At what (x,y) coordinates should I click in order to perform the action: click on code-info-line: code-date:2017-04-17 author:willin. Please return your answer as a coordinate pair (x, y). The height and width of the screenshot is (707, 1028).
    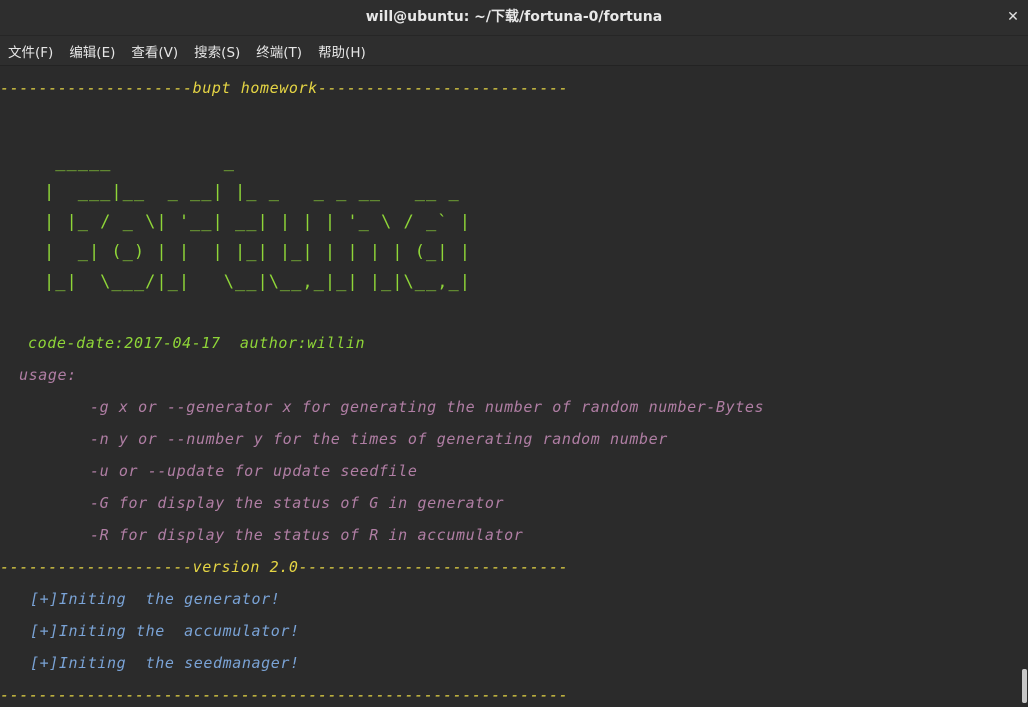
    Looking at the image, I should click on (197, 343).